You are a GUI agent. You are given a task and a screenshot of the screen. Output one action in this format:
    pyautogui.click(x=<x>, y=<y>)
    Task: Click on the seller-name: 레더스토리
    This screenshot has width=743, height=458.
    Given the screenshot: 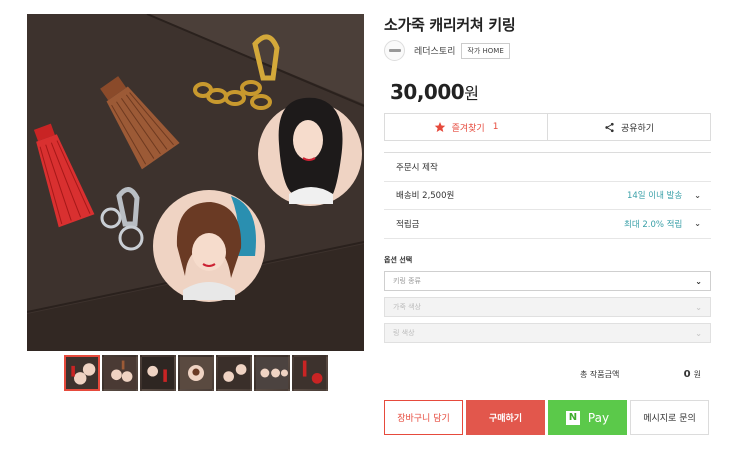 What is the action you would take?
    pyautogui.click(x=434, y=50)
    